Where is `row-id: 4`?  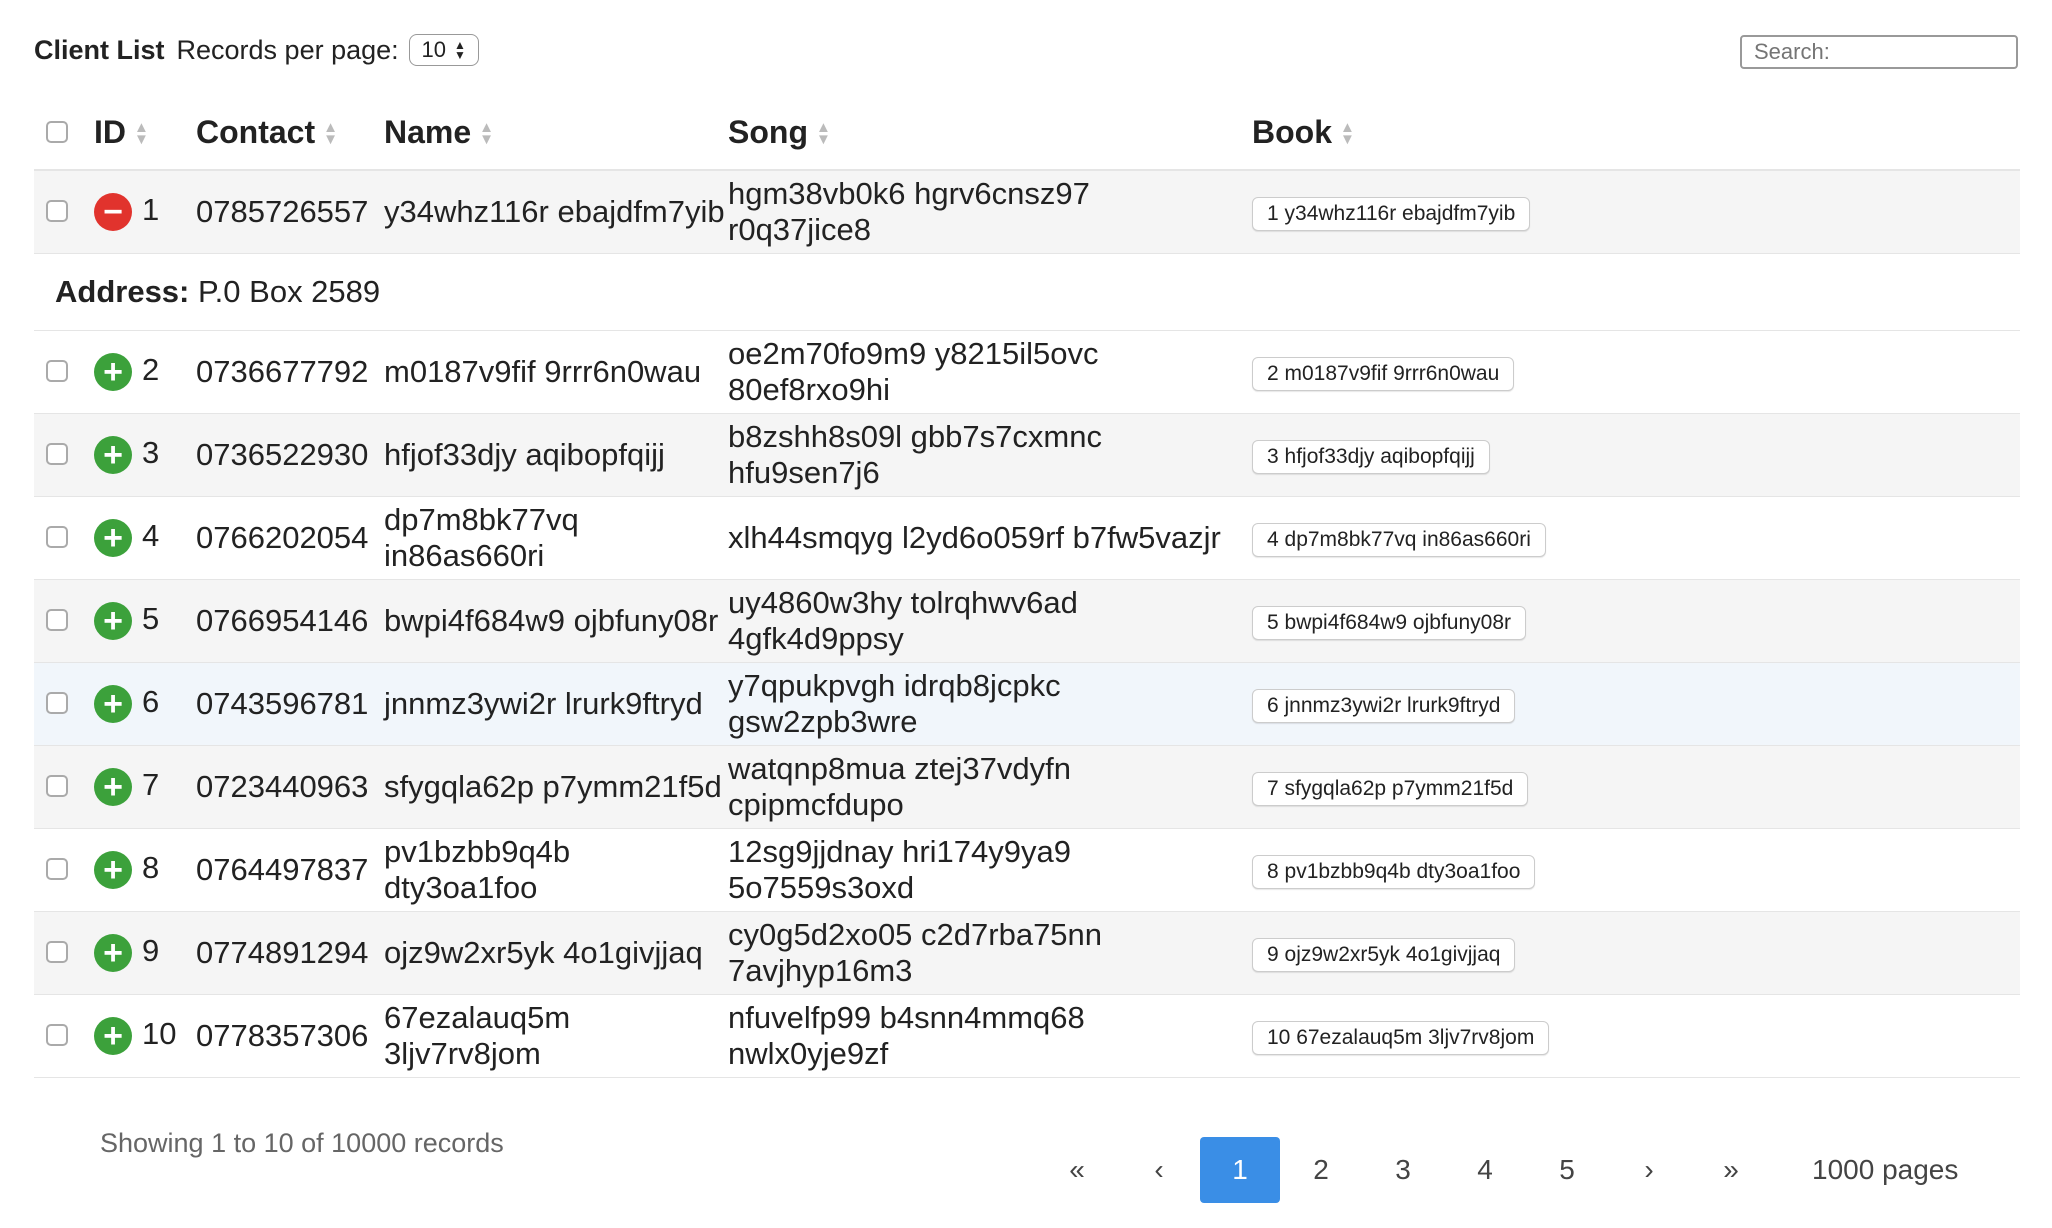
row-id: 4 is located at coordinates (151, 536).